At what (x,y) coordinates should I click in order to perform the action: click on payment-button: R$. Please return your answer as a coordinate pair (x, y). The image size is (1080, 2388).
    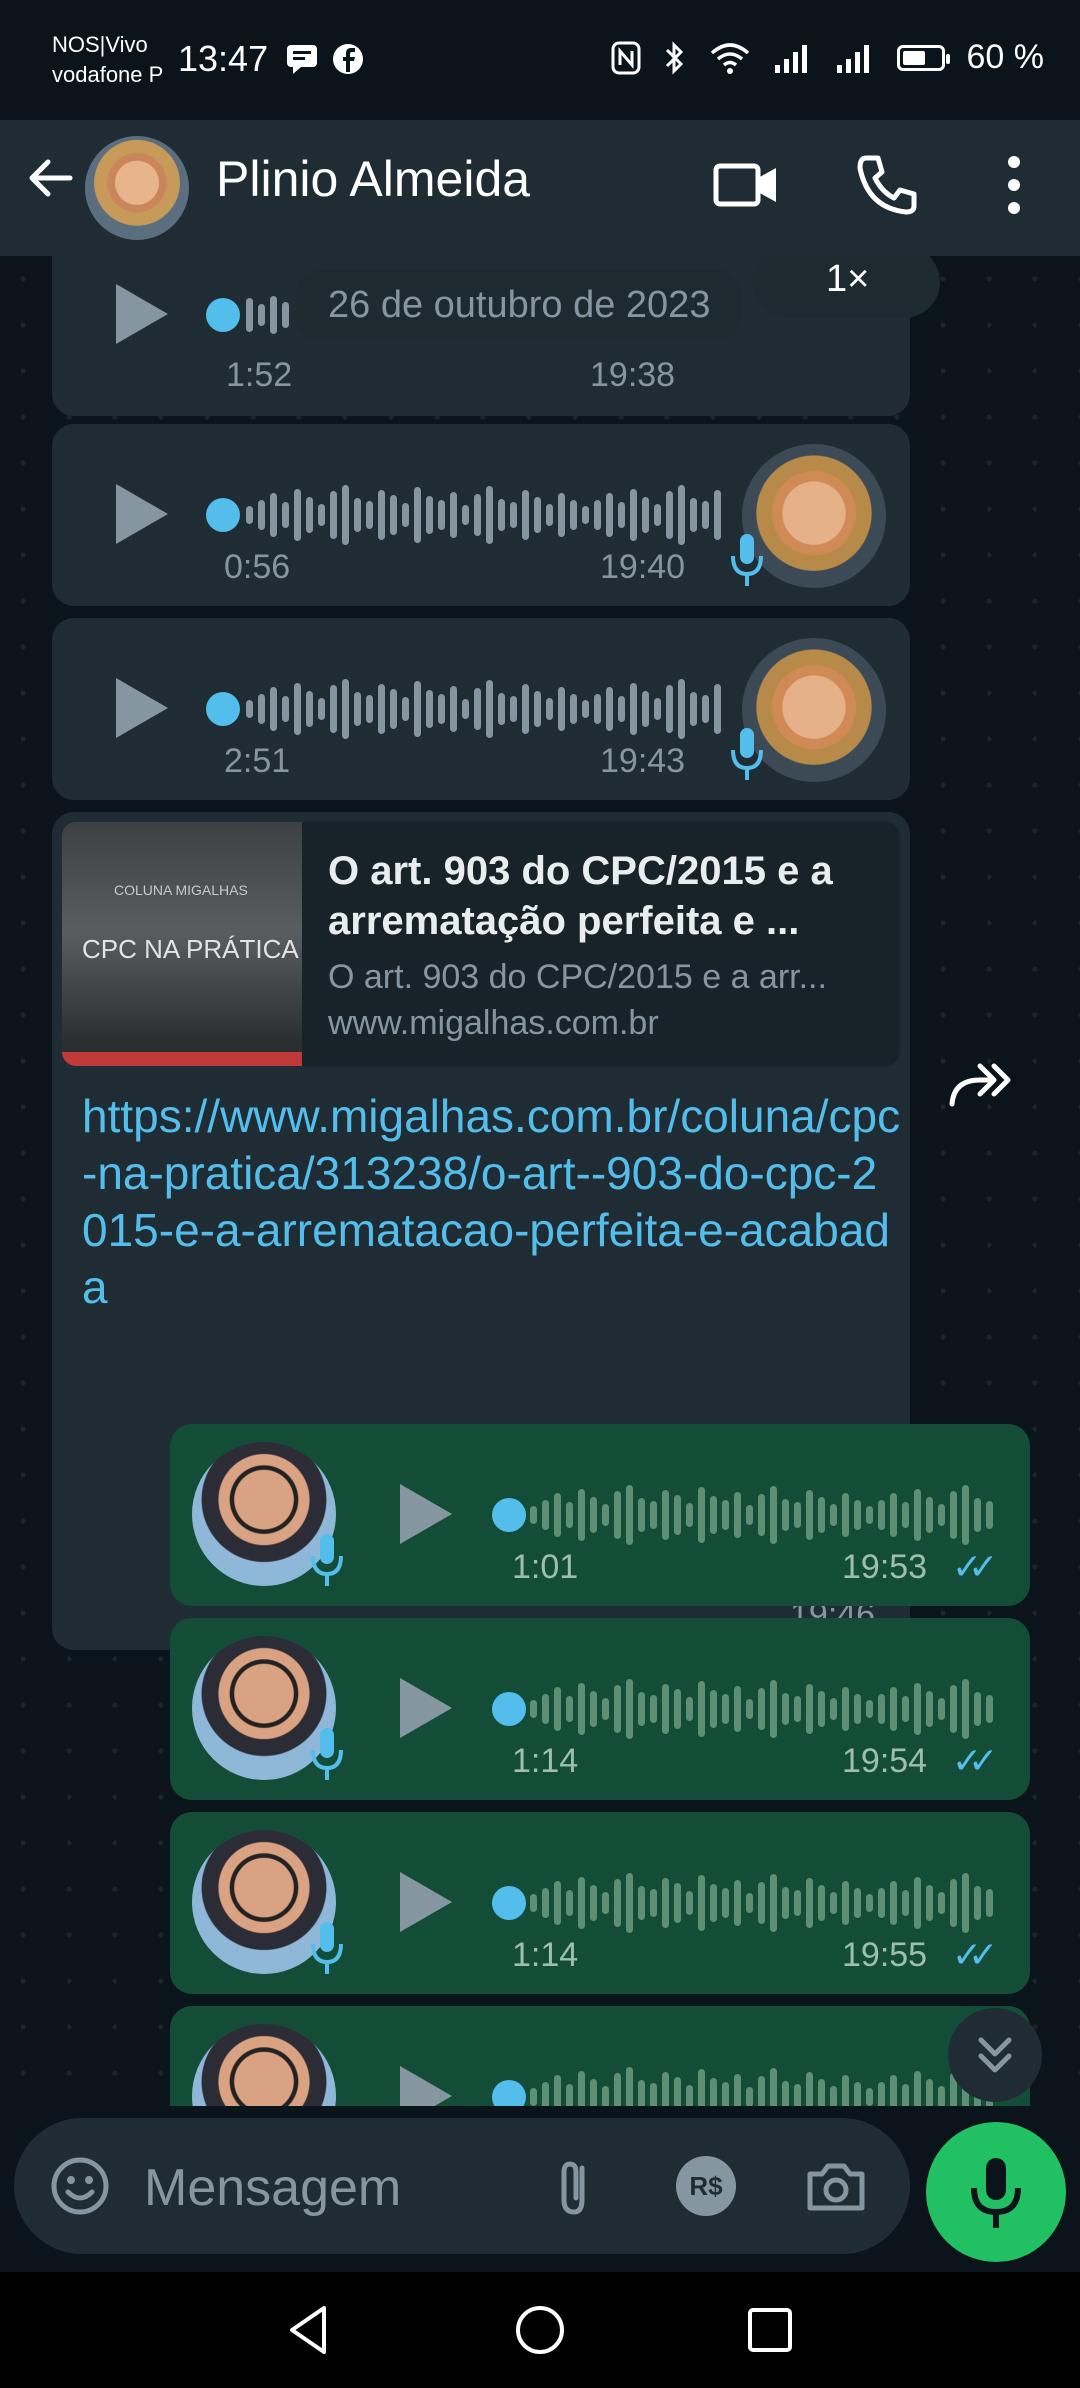
    Looking at the image, I should click on (706, 2186).